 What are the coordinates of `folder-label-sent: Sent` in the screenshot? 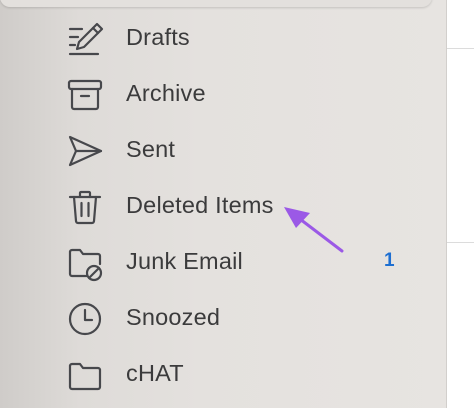 It's located at (151, 149).